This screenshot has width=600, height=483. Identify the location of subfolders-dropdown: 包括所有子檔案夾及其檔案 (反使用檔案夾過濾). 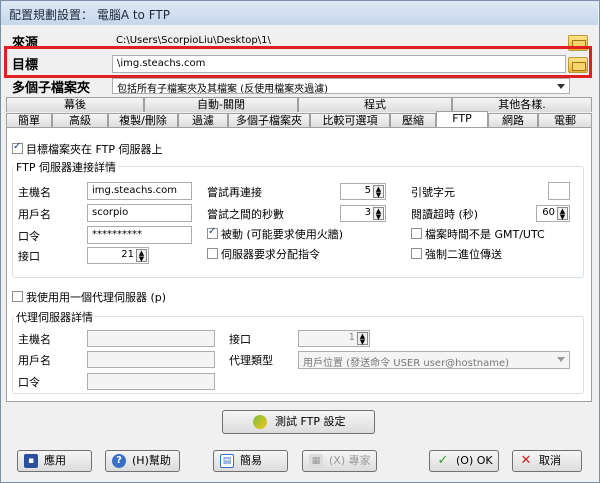
(341, 86).